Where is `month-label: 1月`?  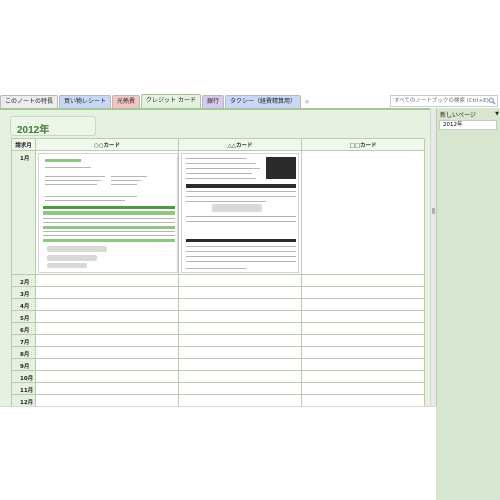 month-label: 1月 is located at coordinates (23, 212).